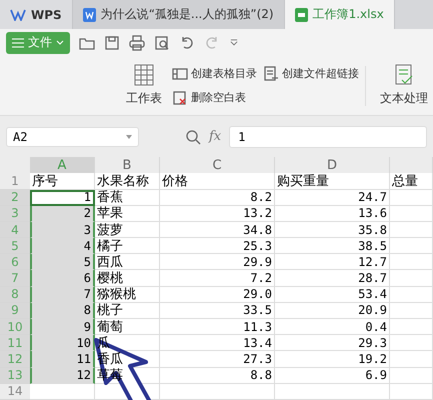  Describe the element at coordinates (62, 278) in the screenshot. I see `table-cell: 6` at that location.